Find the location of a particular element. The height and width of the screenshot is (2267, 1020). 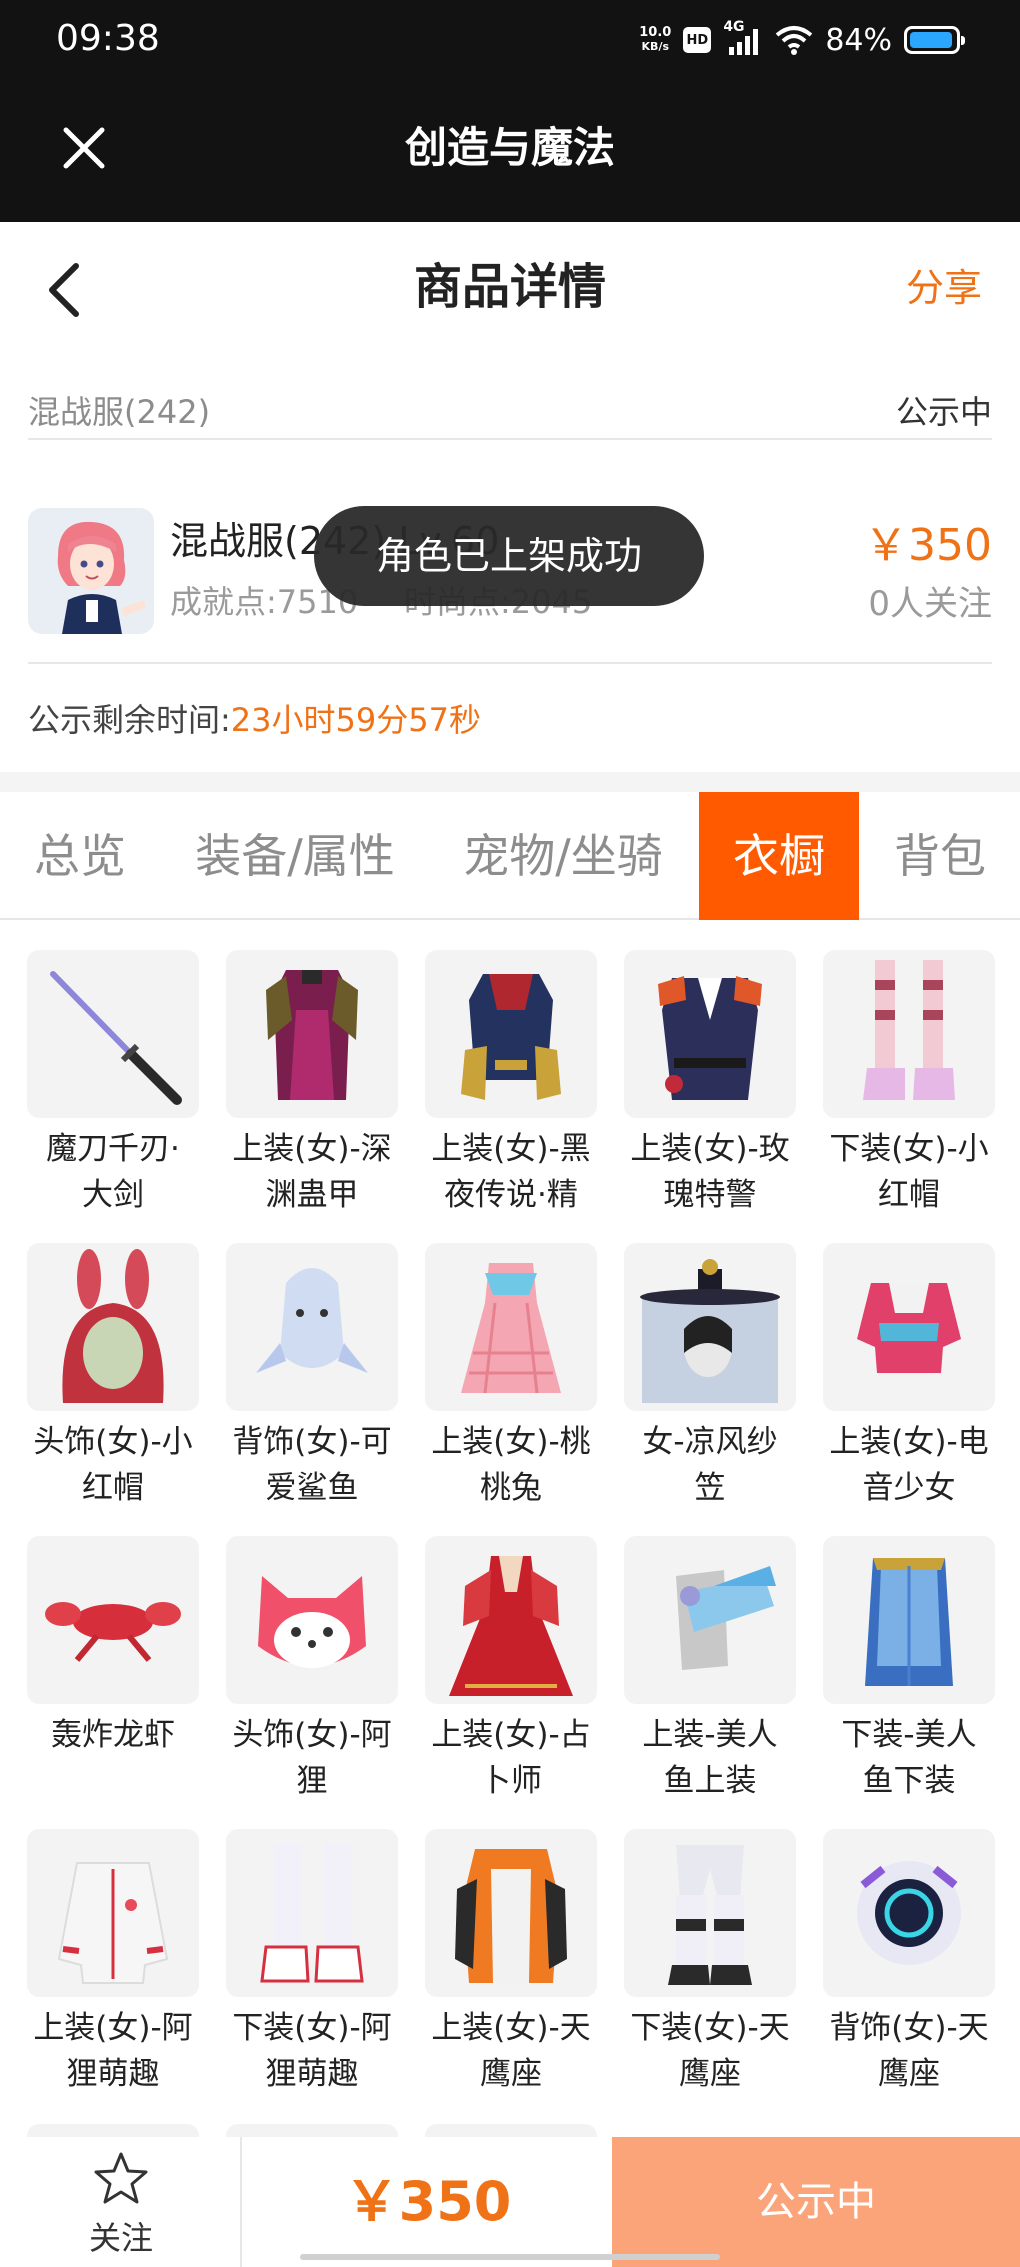

top-bar: 09:38 10.0 KB/s HD 4G 84% 创造与魔法 is located at coordinates (510, 111).